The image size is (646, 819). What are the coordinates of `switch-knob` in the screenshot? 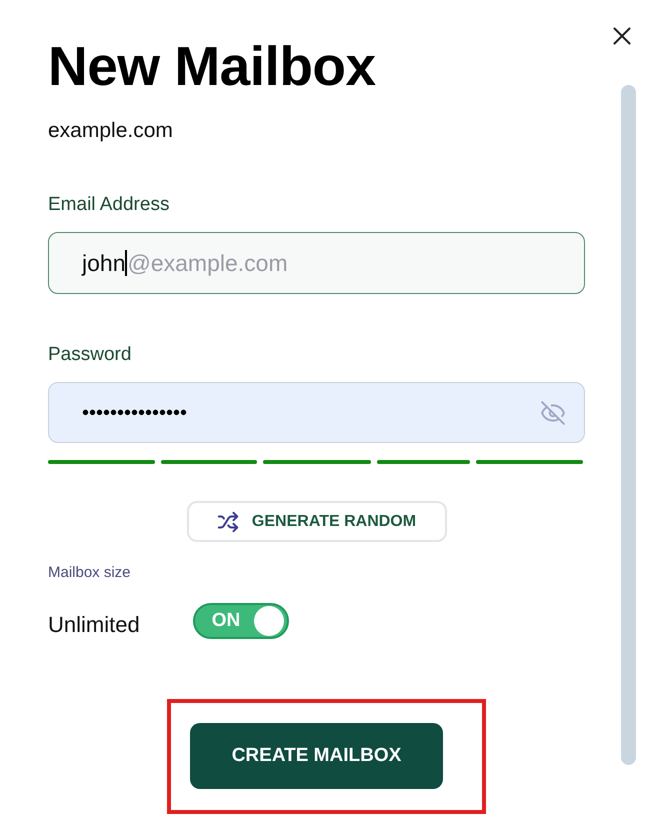 It's located at (269, 621).